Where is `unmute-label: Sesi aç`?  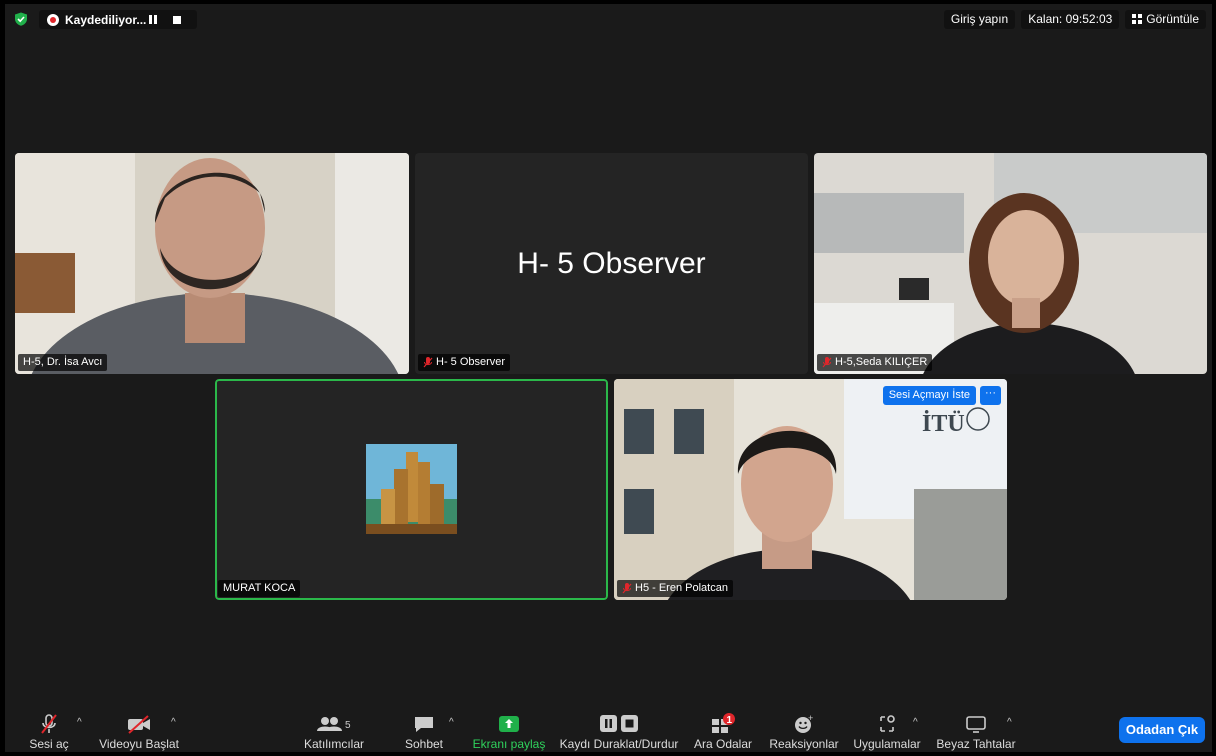 unmute-label: Sesi aç is located at coordinates (49, 744).